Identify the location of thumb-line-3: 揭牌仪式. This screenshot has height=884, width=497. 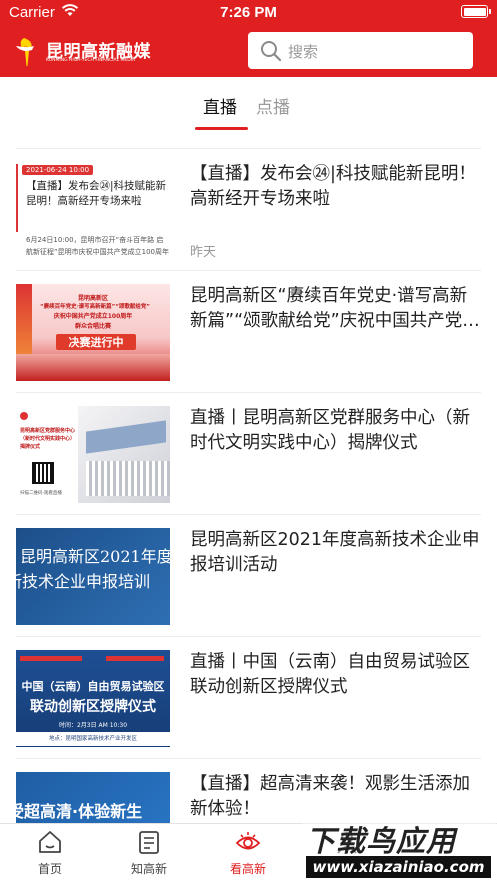
(30, 447).